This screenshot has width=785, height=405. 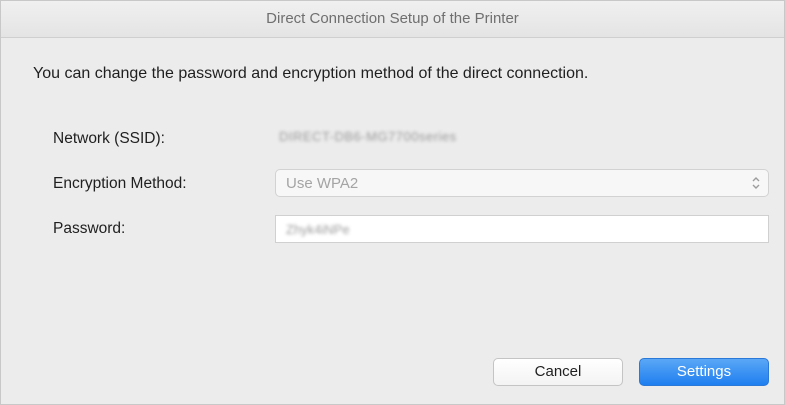 What do you see at coordinates (558, 372) in the screenshot?
I see `cancel-button: Cancel` at bounding box center [558, 372].